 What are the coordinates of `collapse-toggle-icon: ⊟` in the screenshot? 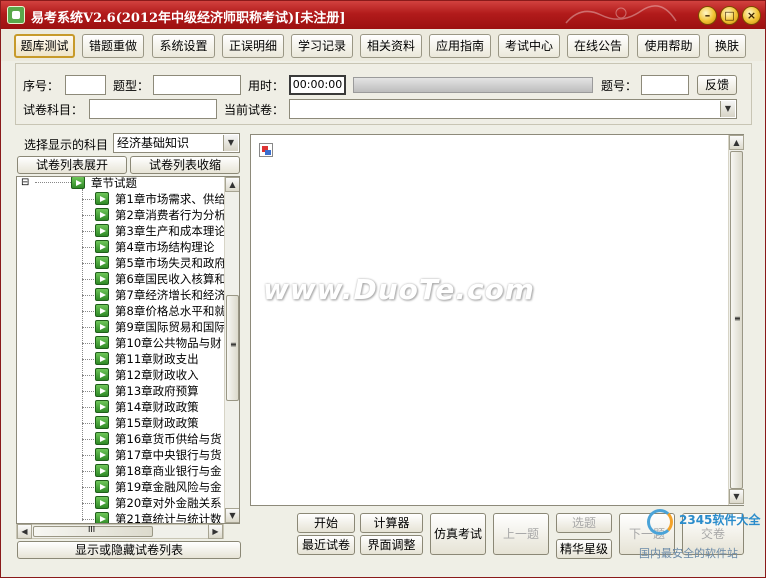 It's located at (25, 184).